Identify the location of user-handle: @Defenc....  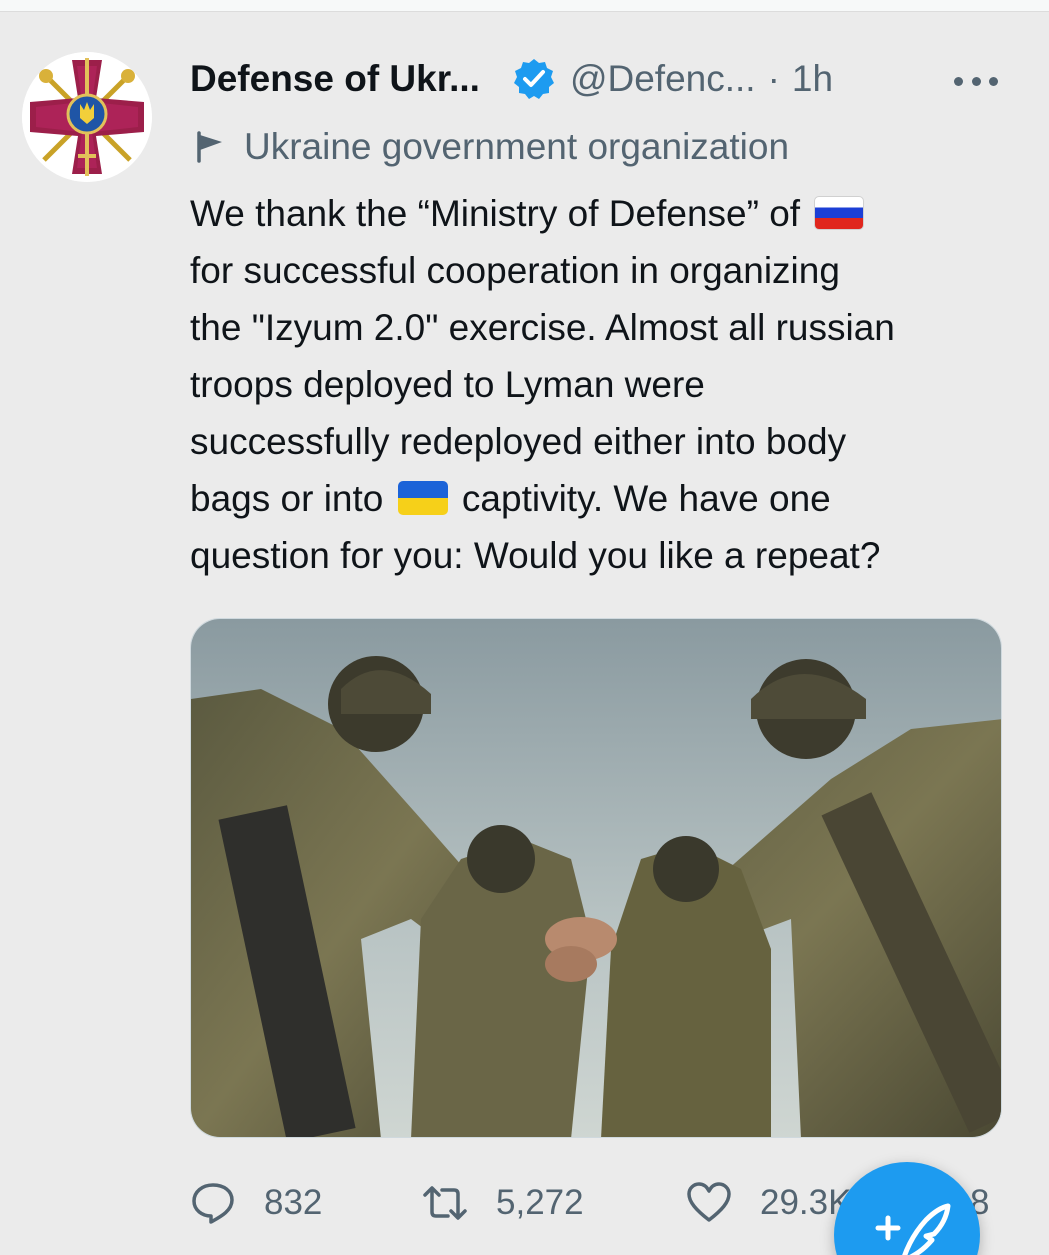
(663, 79).